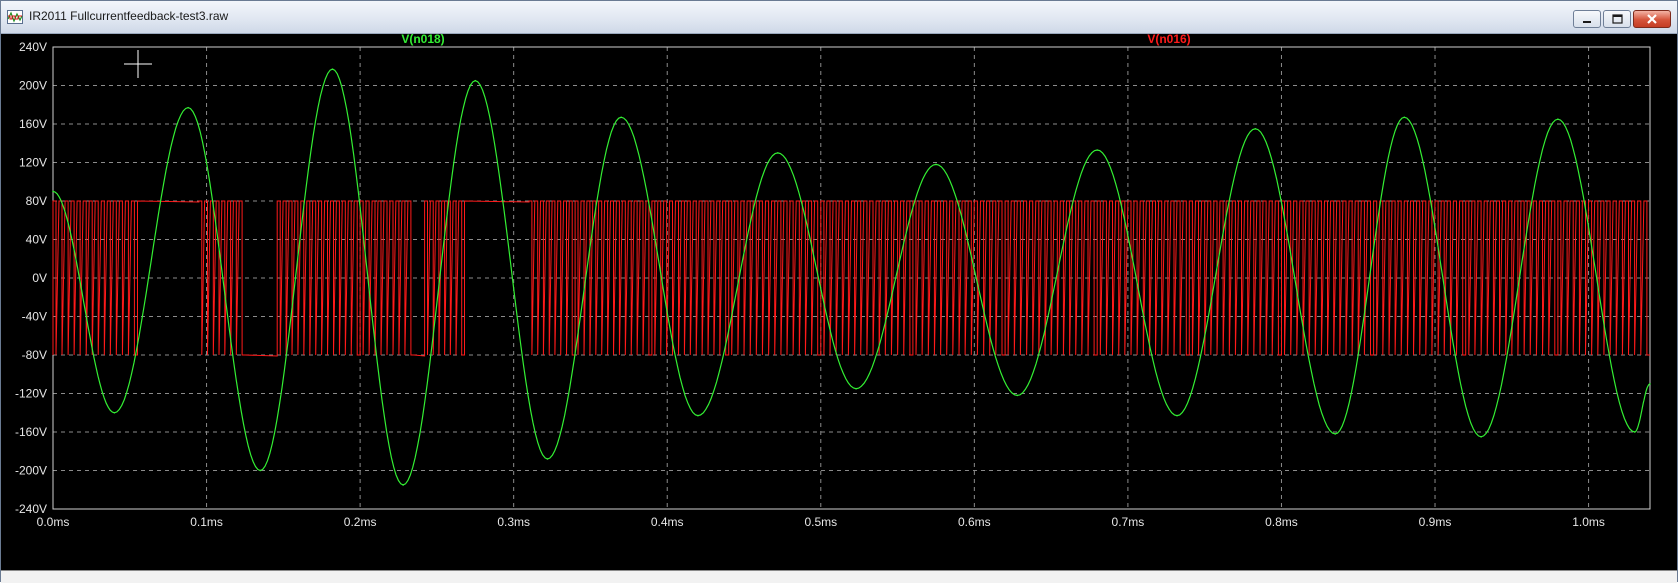 This screenshot has width=1678, height=583. What do you see at coordinates (1281, 522) in the screenshot?
I see `x-tick-label: 0.8ms` at bounding box center [1281, 522].